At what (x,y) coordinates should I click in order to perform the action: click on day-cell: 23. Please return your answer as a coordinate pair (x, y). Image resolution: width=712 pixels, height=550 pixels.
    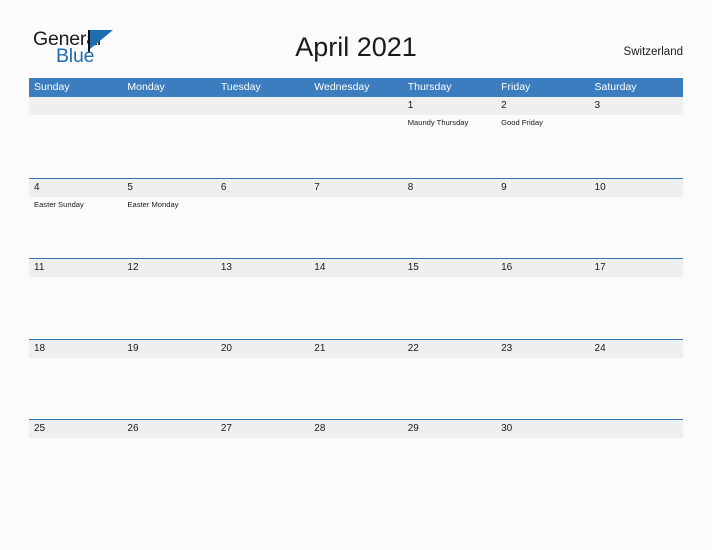
    Looking at the image, I should click on (542, 379).